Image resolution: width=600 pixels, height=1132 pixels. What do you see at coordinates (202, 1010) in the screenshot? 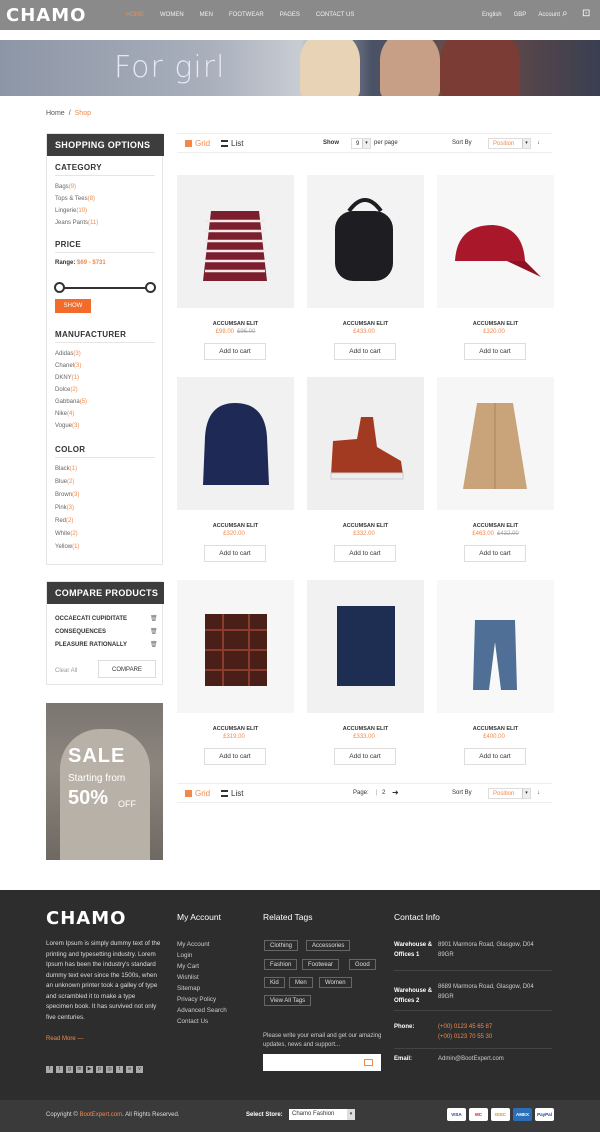
I see `footer-link: Advanced Search` at bounding box center [202, 1010].